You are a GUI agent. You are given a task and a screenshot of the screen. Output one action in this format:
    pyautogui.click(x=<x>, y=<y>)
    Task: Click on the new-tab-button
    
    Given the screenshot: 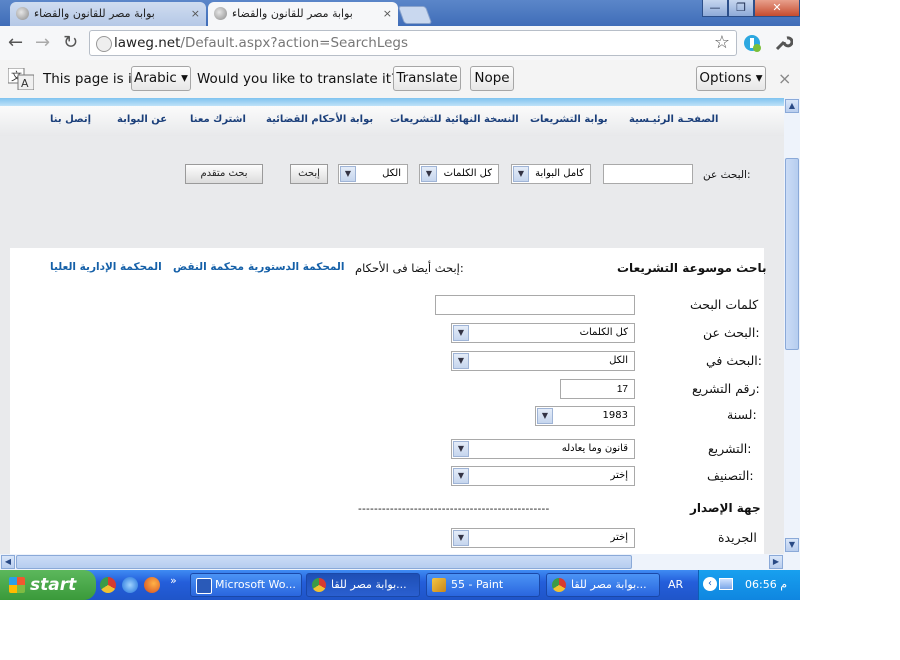 What is the action you would take?
    pyautogui.click(x=415, y=15)
    